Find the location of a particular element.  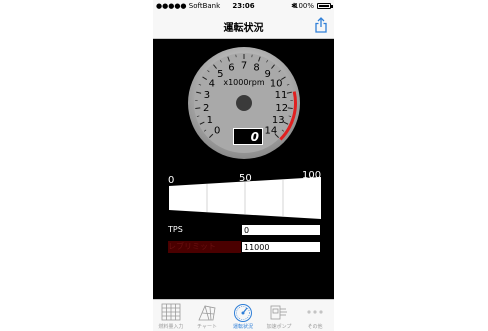

navigation-bar: 運転状況 is located at coordinates (243, 25).